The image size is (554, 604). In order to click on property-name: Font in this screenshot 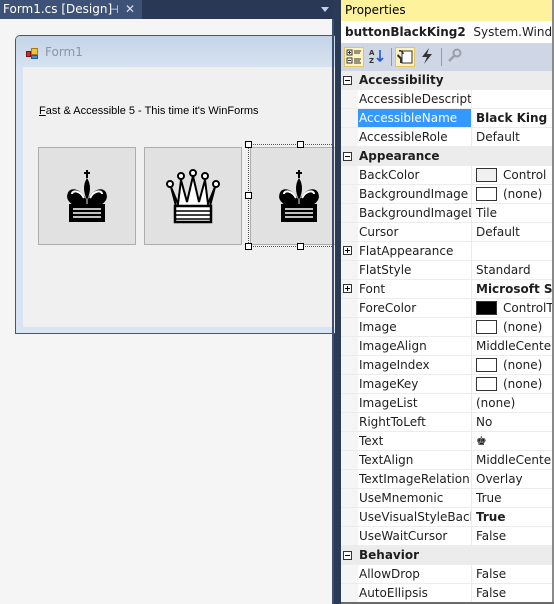, I will do `click(415, 289)`.